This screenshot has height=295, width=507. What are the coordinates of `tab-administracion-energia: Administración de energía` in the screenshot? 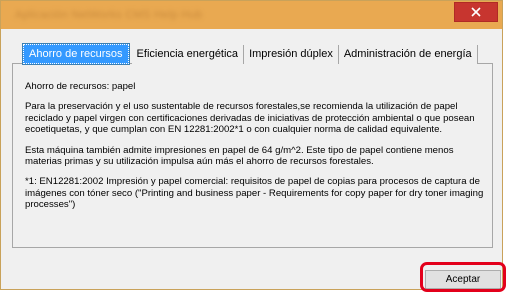 It's located at (408, 54).